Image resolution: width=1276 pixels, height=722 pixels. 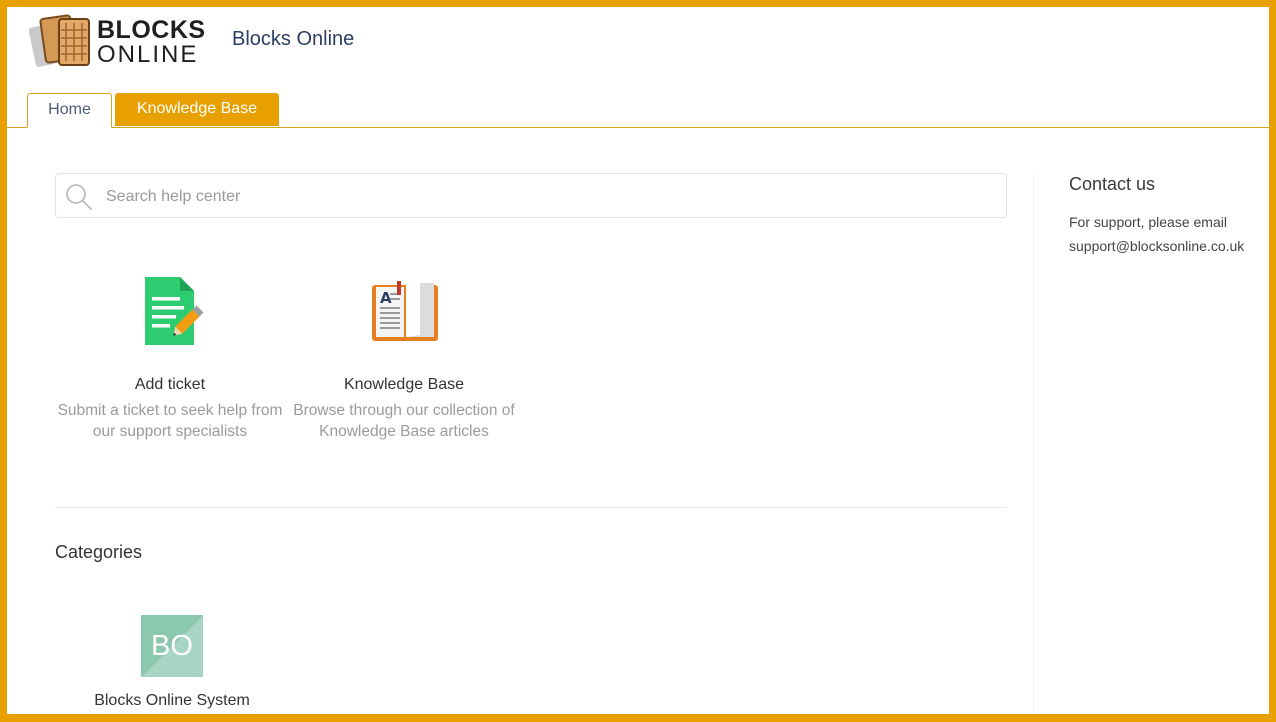 What do you see at coordinates (151, 30) in the screenshot?
I see `logo-line1: BLOCKS` at bounding box center [151, 30].